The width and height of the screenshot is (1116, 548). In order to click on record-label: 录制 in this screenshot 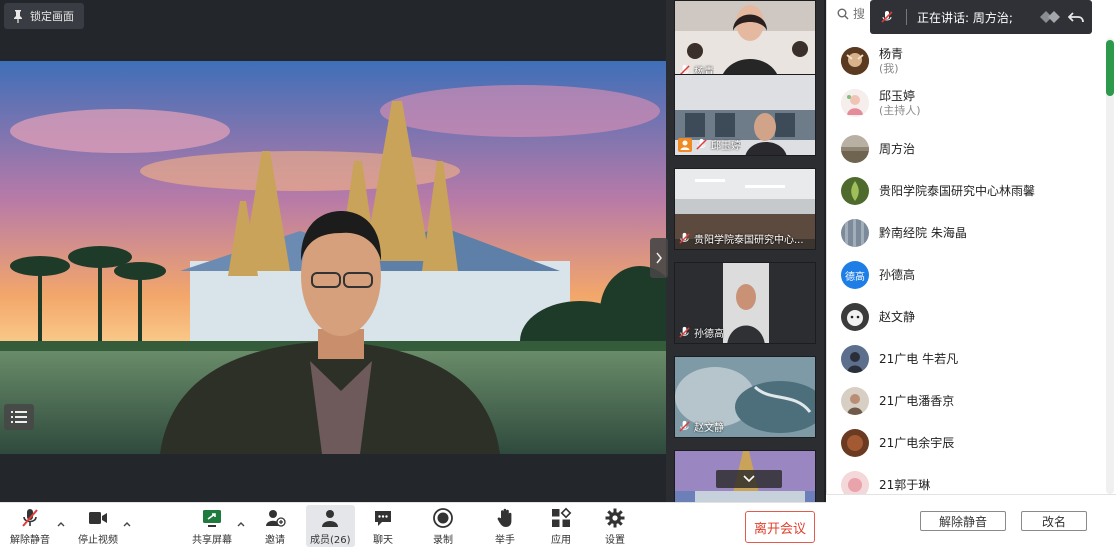, I will do `click(443, 540)`.